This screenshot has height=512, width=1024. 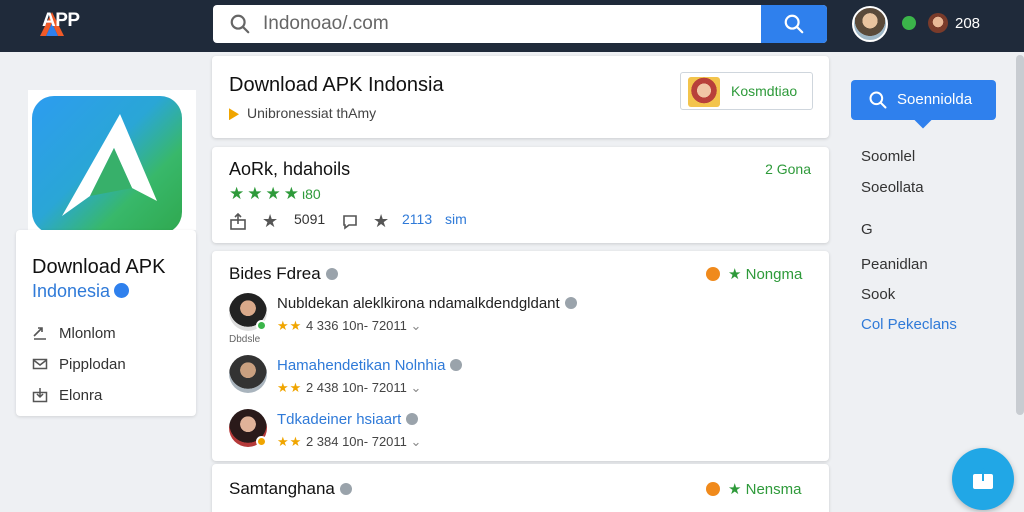 What do you see at coordinates (40, 364) in the screenshot?
I see `mail-icon` at bounding box center [40, 364].